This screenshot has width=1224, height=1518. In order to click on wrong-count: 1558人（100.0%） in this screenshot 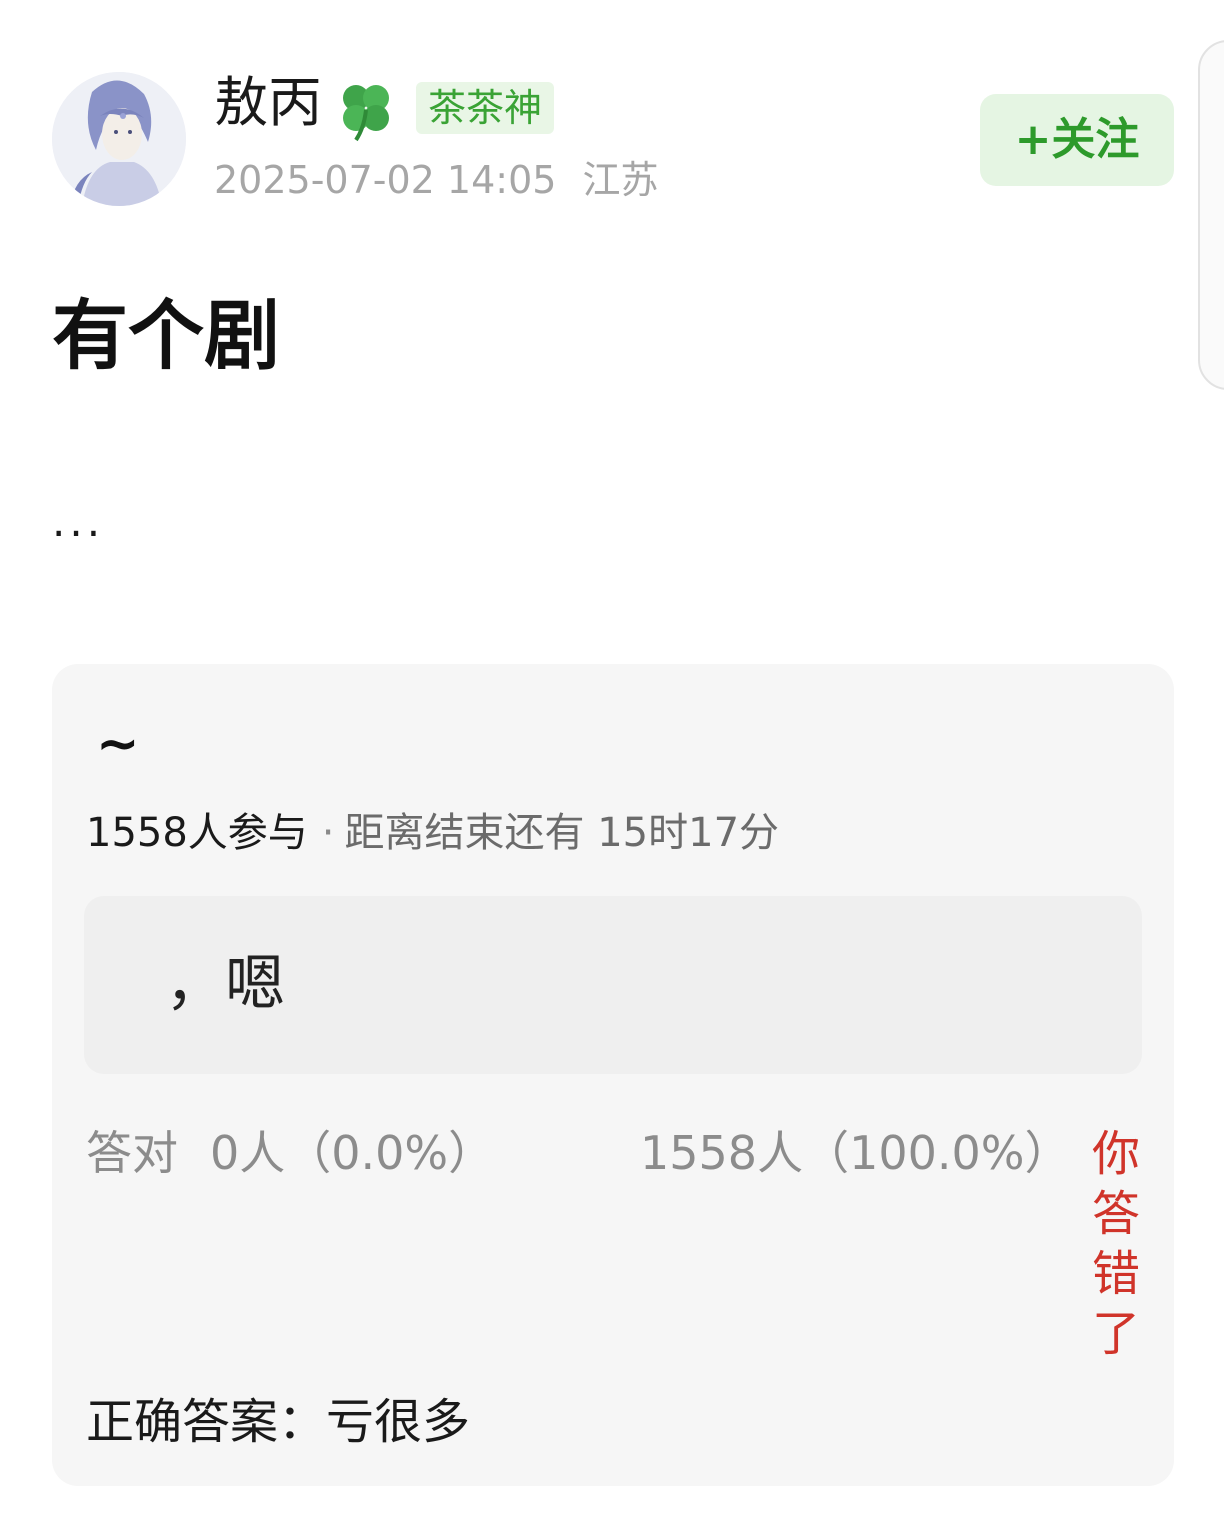, I will do `click(855, 1153)`.